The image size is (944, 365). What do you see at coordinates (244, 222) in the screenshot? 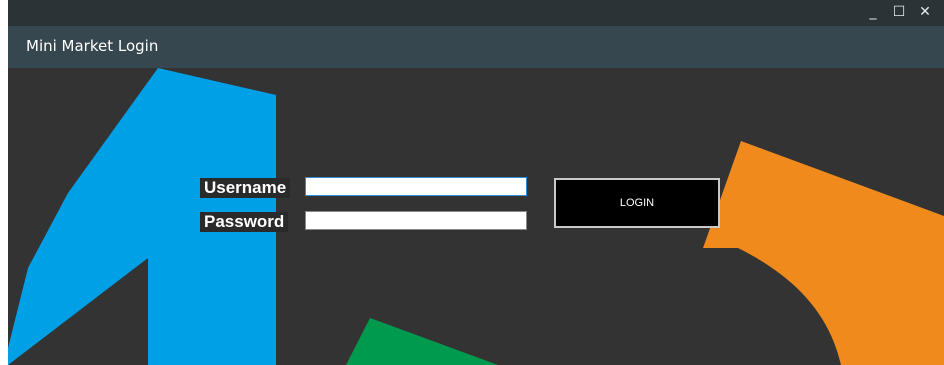
I see `password-label: Password` at bounding box center [244, 222].